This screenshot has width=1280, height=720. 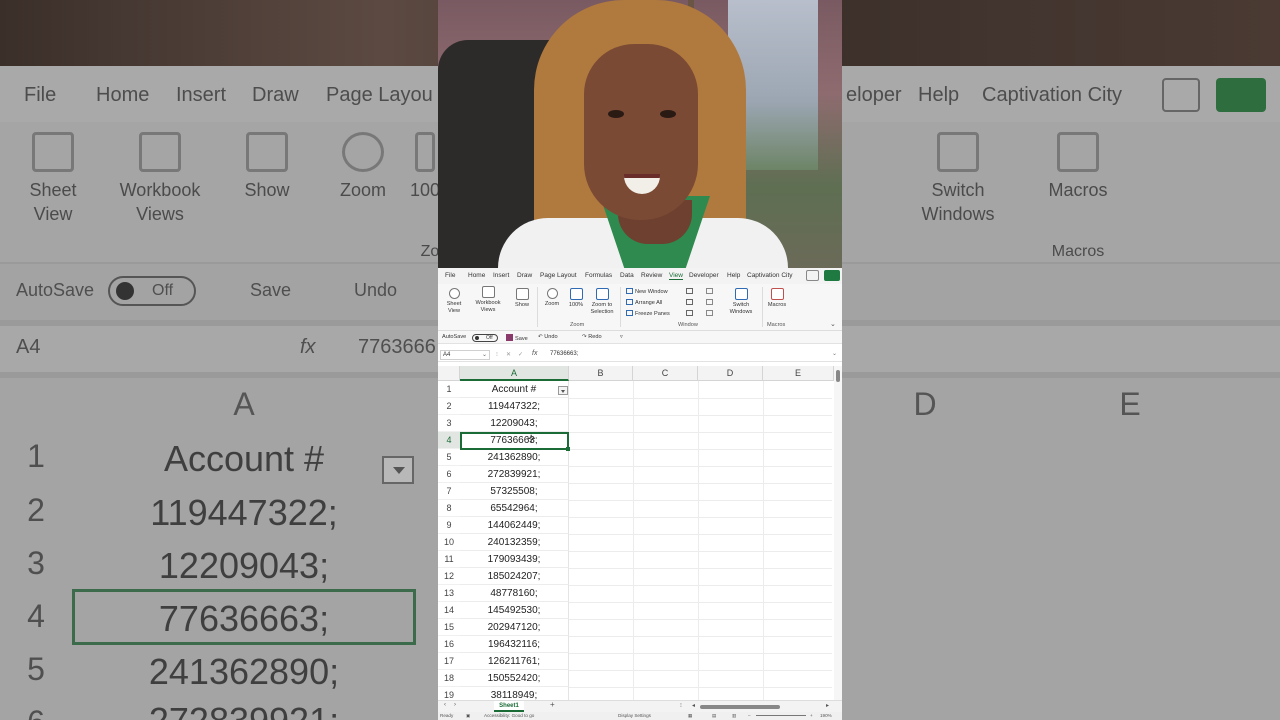 What do you see at coordinates (449, 406) in the screenshot?
I see `row-header: 2` at bounding box center [449, 406].